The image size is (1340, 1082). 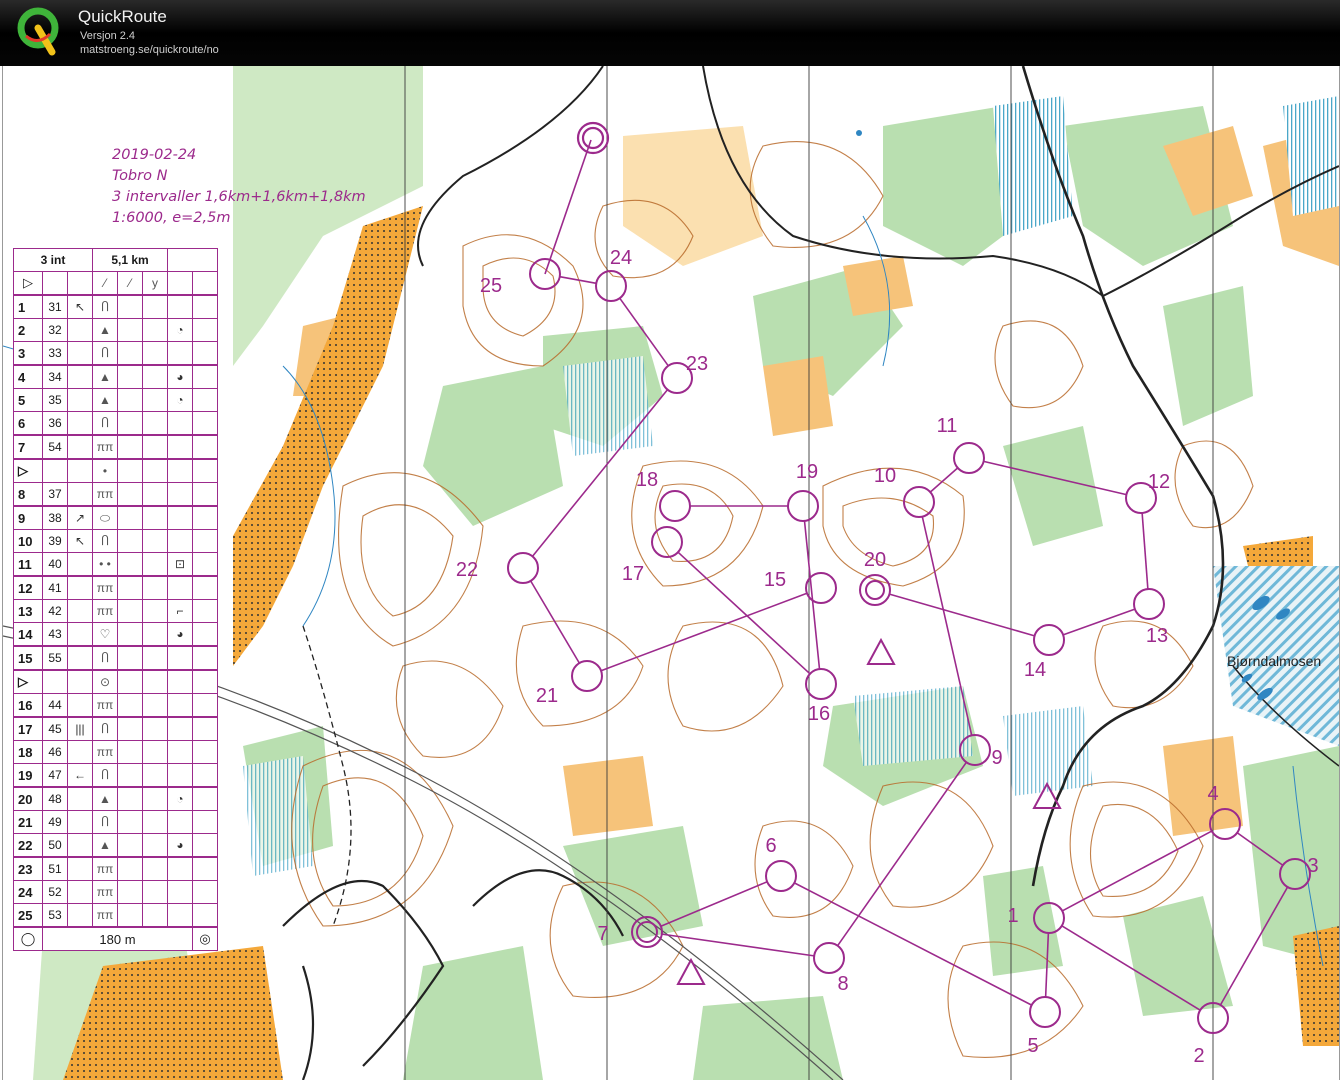 What do you see at coordinates (28, 541) in the screenshot?
I see `control-number: 10` at bounding box center [28, 541].